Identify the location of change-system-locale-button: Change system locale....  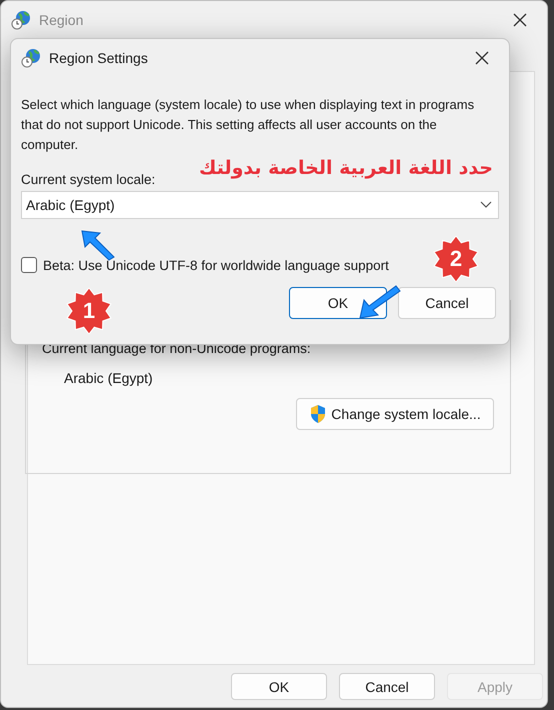
(395, 414).